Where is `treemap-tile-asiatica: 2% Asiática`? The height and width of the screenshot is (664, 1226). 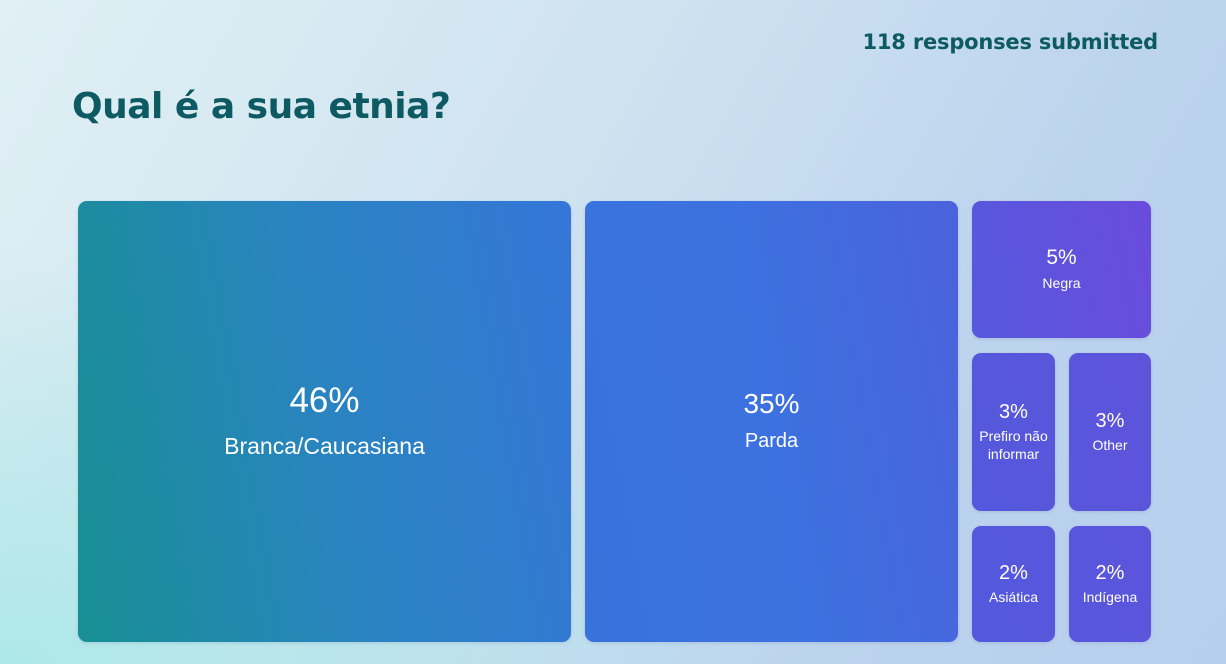
treemap-tile-asiatica: 2% Asiática is located at coordinates (1013, 584).